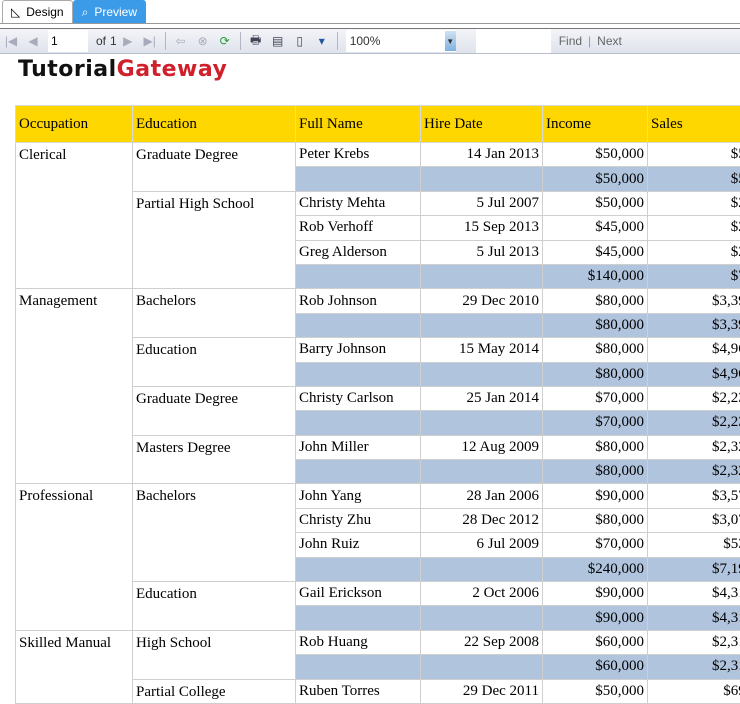  What do you see at coordinates (450, 41) in the screenshot?
I see `chevron-down-icon: ▼` at bounding box center [450, 41].